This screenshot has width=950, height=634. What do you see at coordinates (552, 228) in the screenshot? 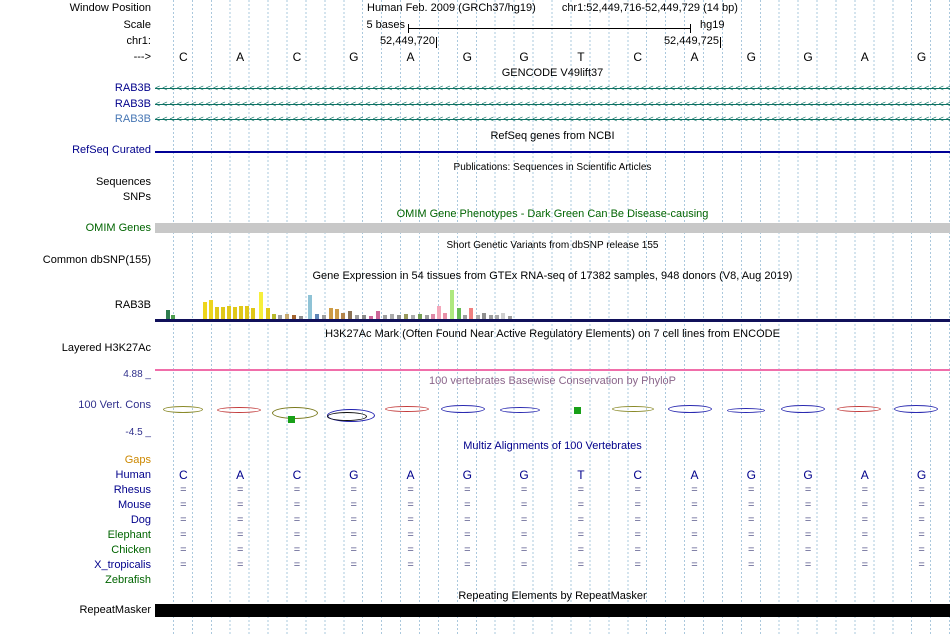
I see `omim-gene-bar` at bounding box center [552, 228].